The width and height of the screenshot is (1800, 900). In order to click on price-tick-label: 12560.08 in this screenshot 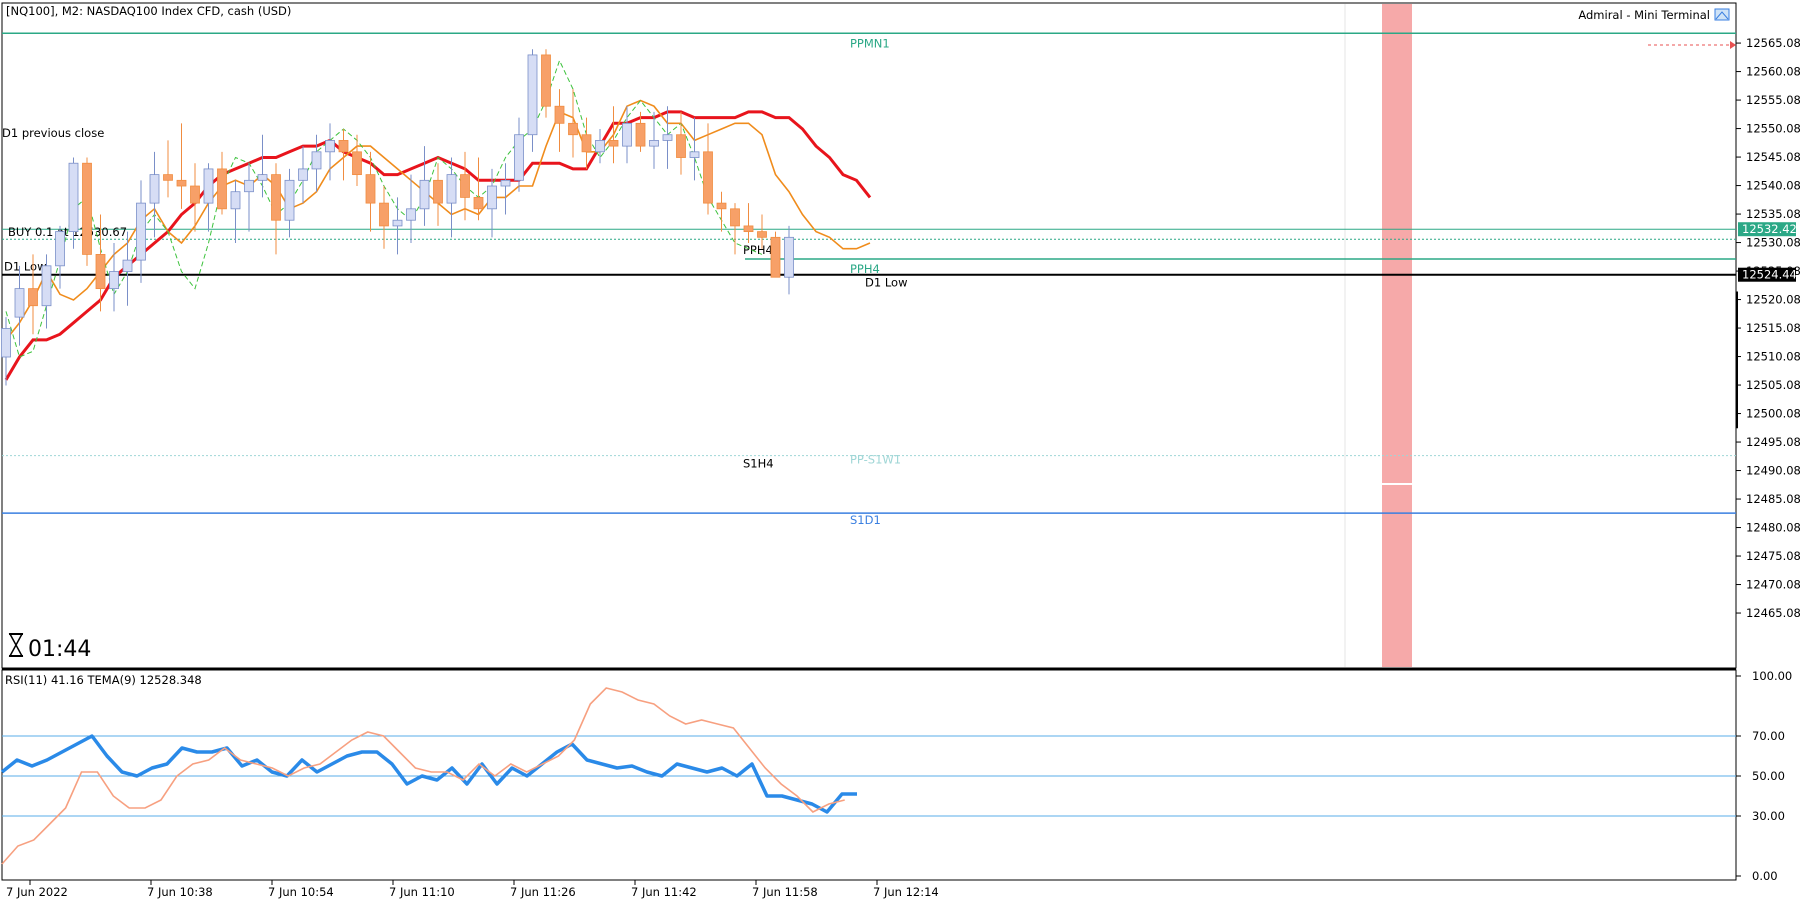, I will do `click(1773, 72)`.